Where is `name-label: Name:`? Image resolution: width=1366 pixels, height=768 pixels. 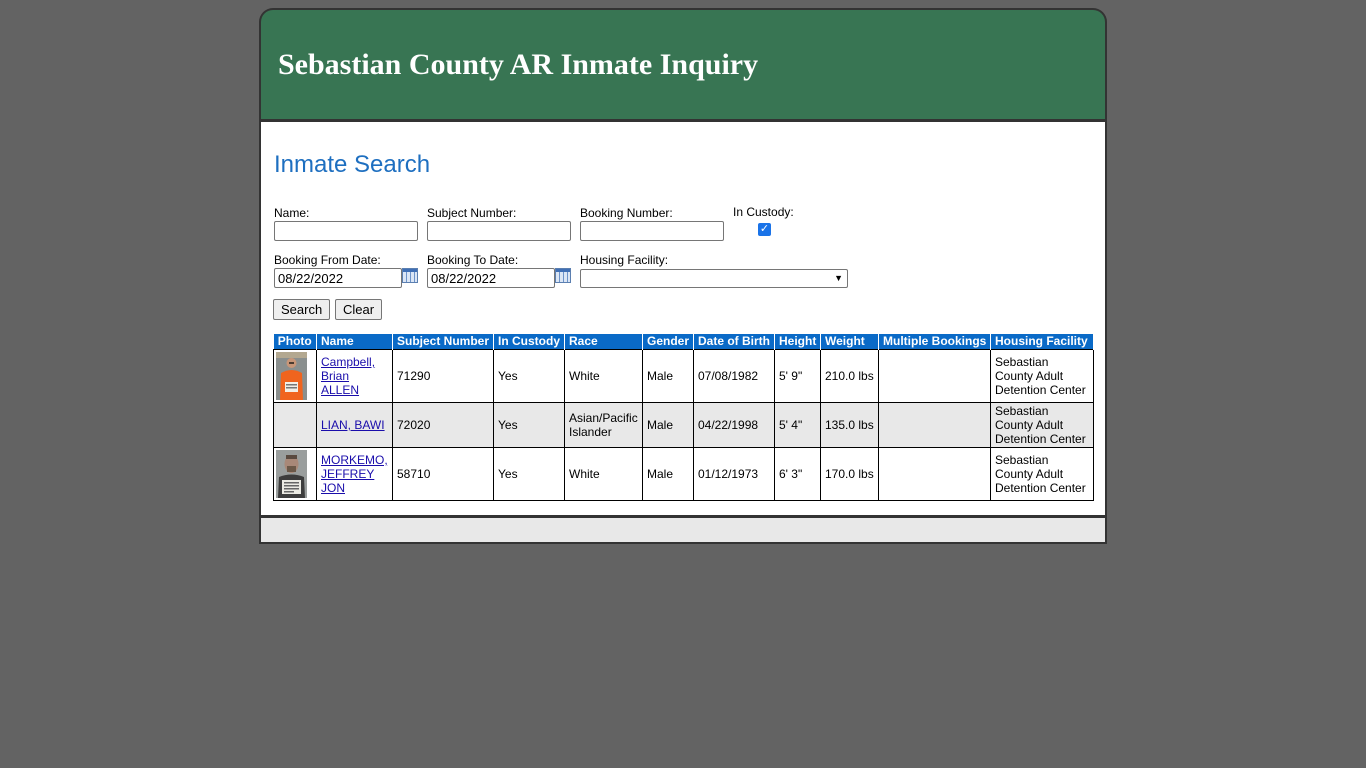 name-label: Name: is located at coordinates (292, 213).